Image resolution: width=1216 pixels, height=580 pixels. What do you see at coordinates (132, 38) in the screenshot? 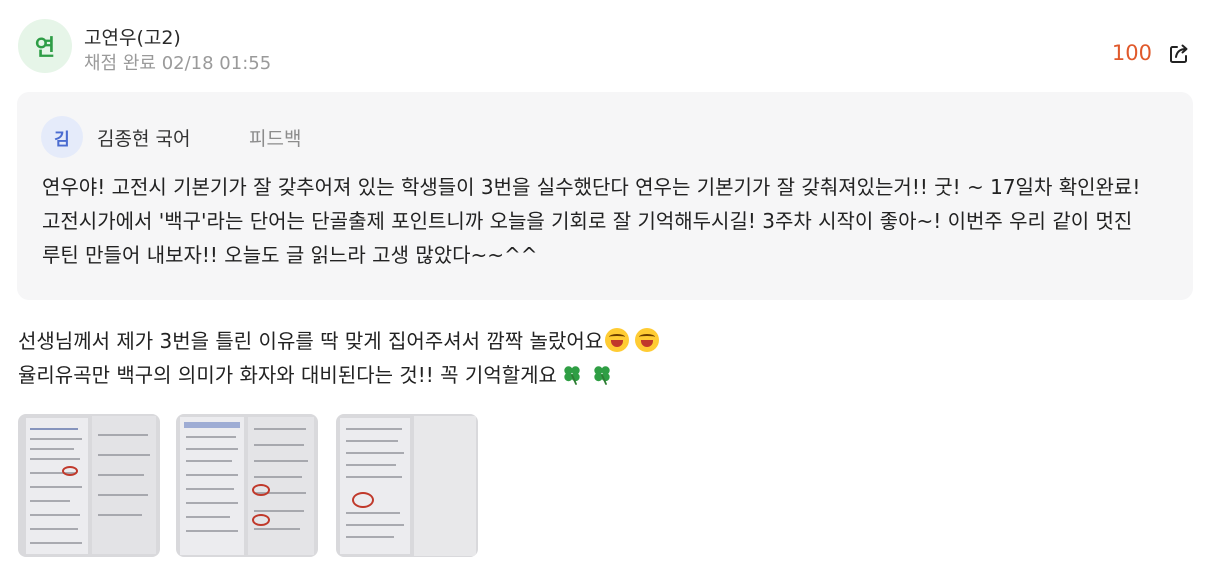
I see `author-name: 고연우(고2)` at bounding box center [132, 38].